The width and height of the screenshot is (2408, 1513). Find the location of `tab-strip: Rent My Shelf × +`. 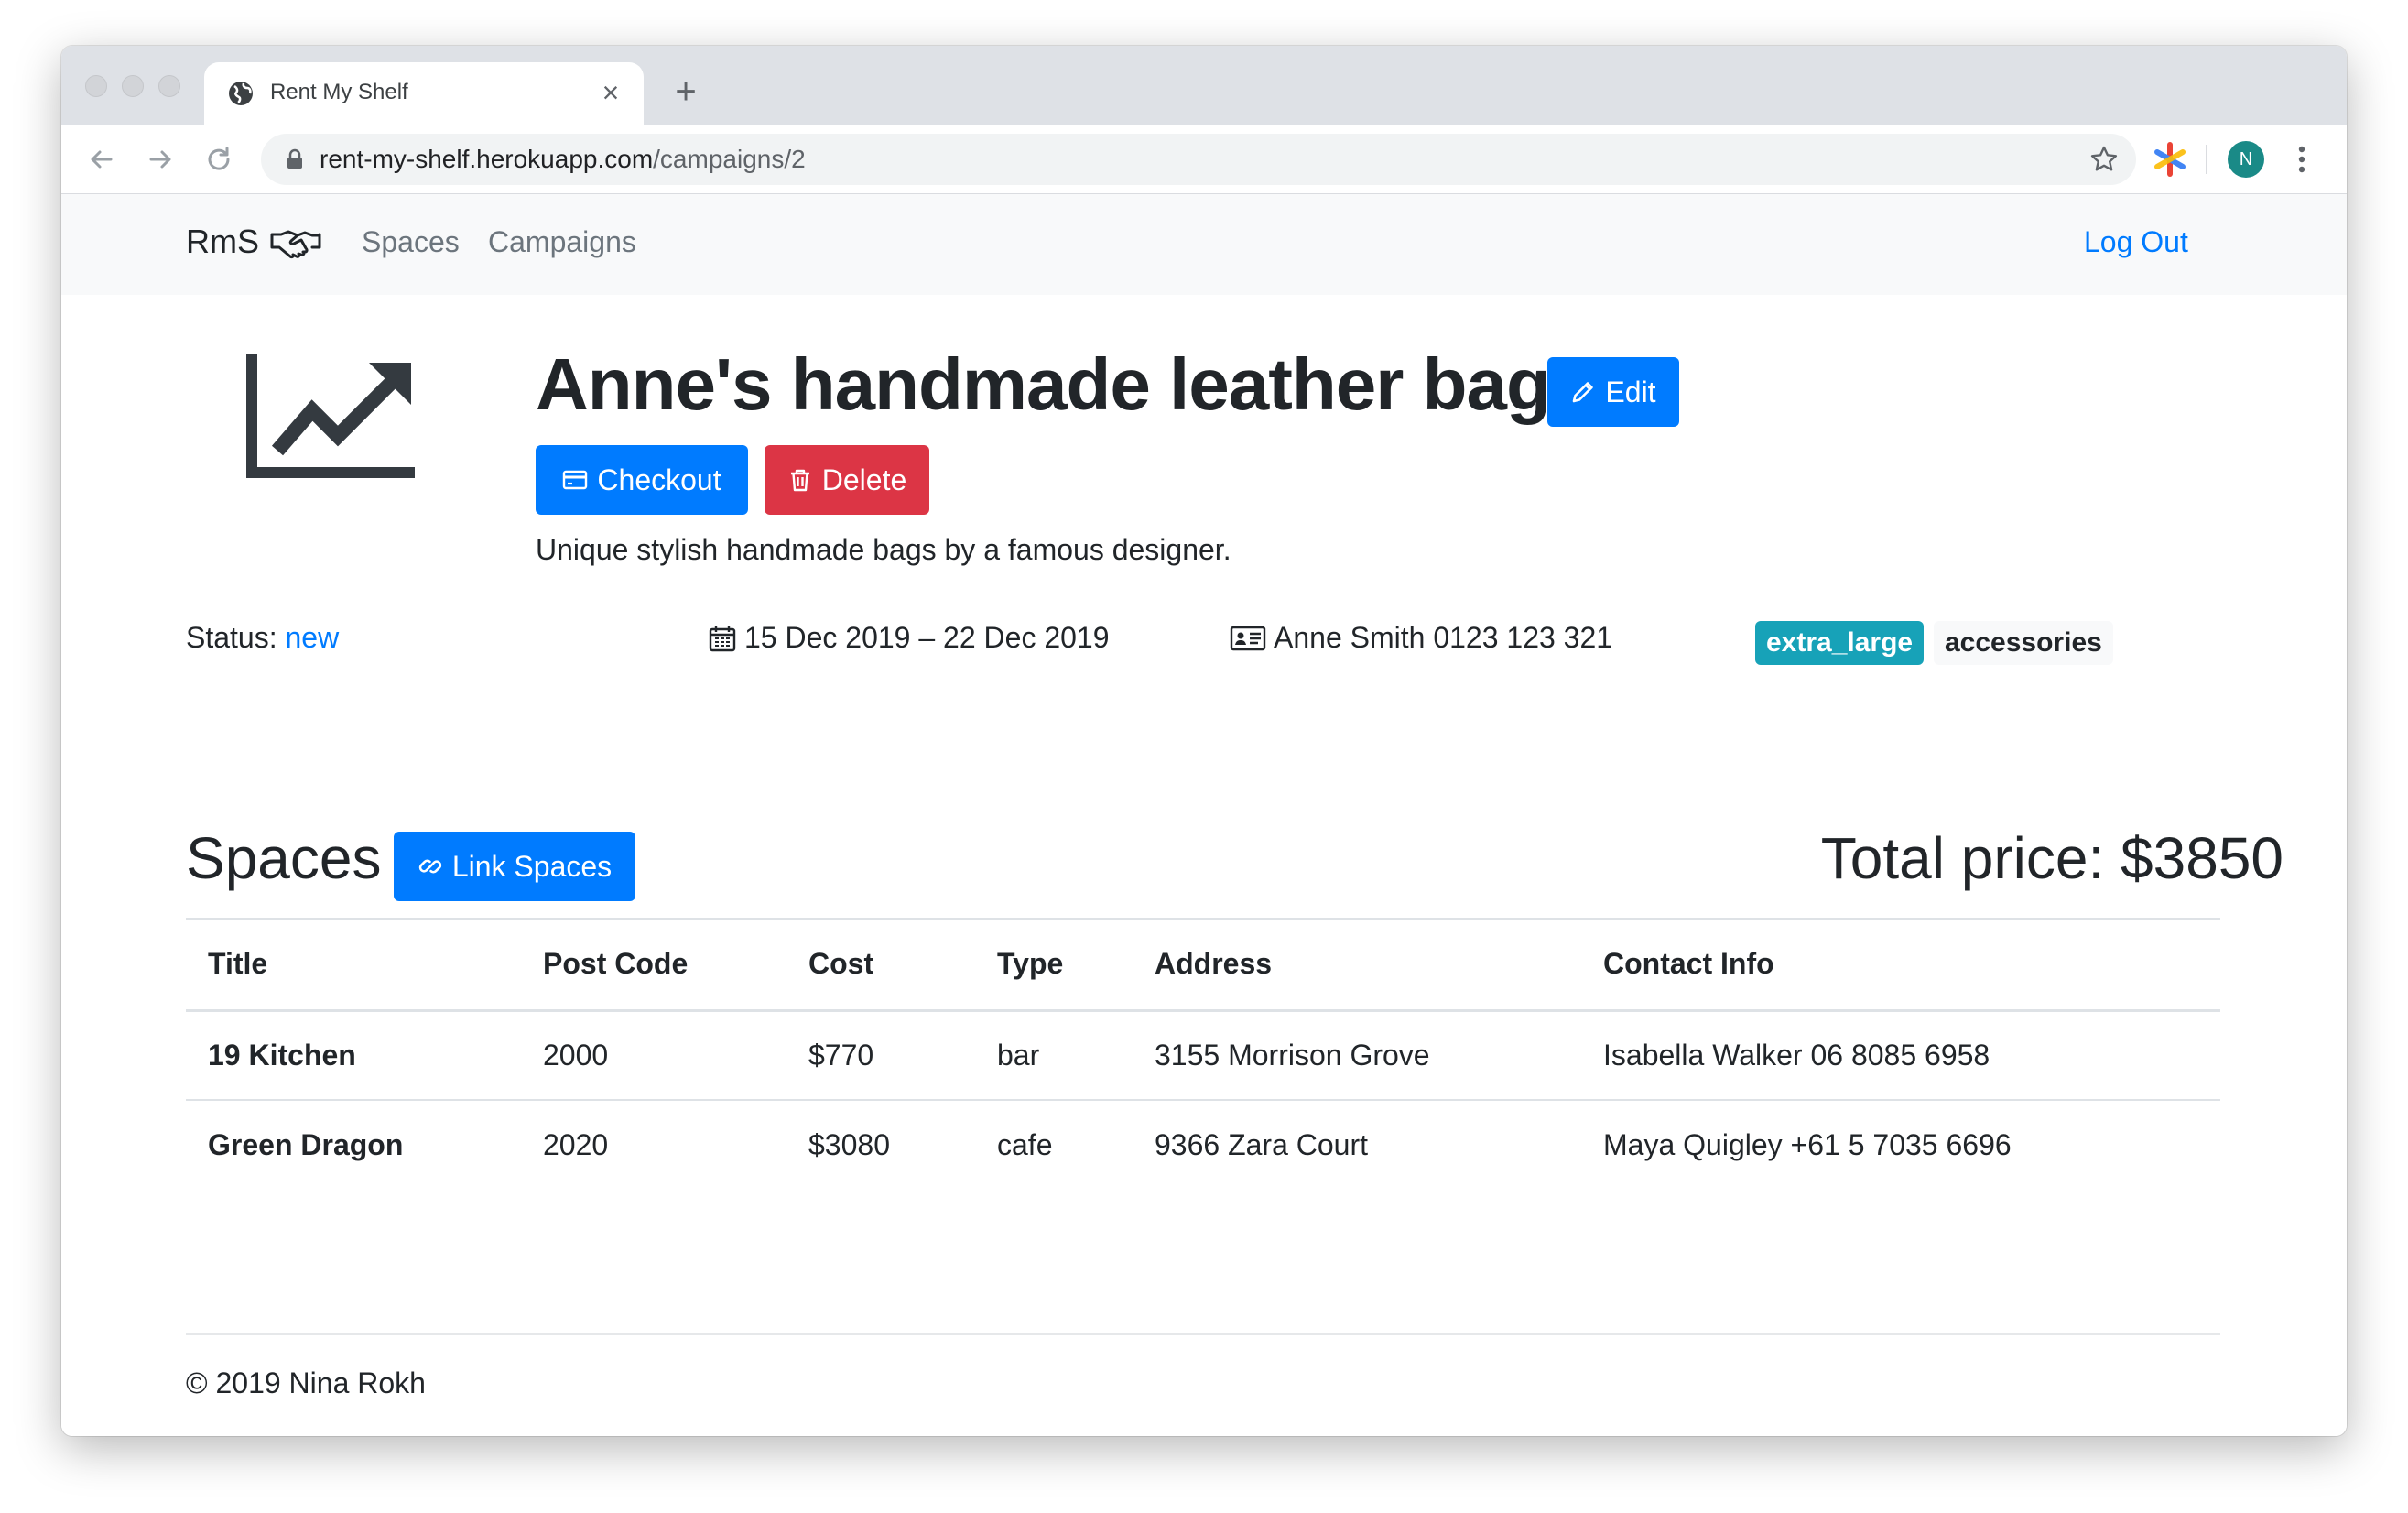

tab-strip: Rent My Shelf × + is located at coordinates (1204, 85).